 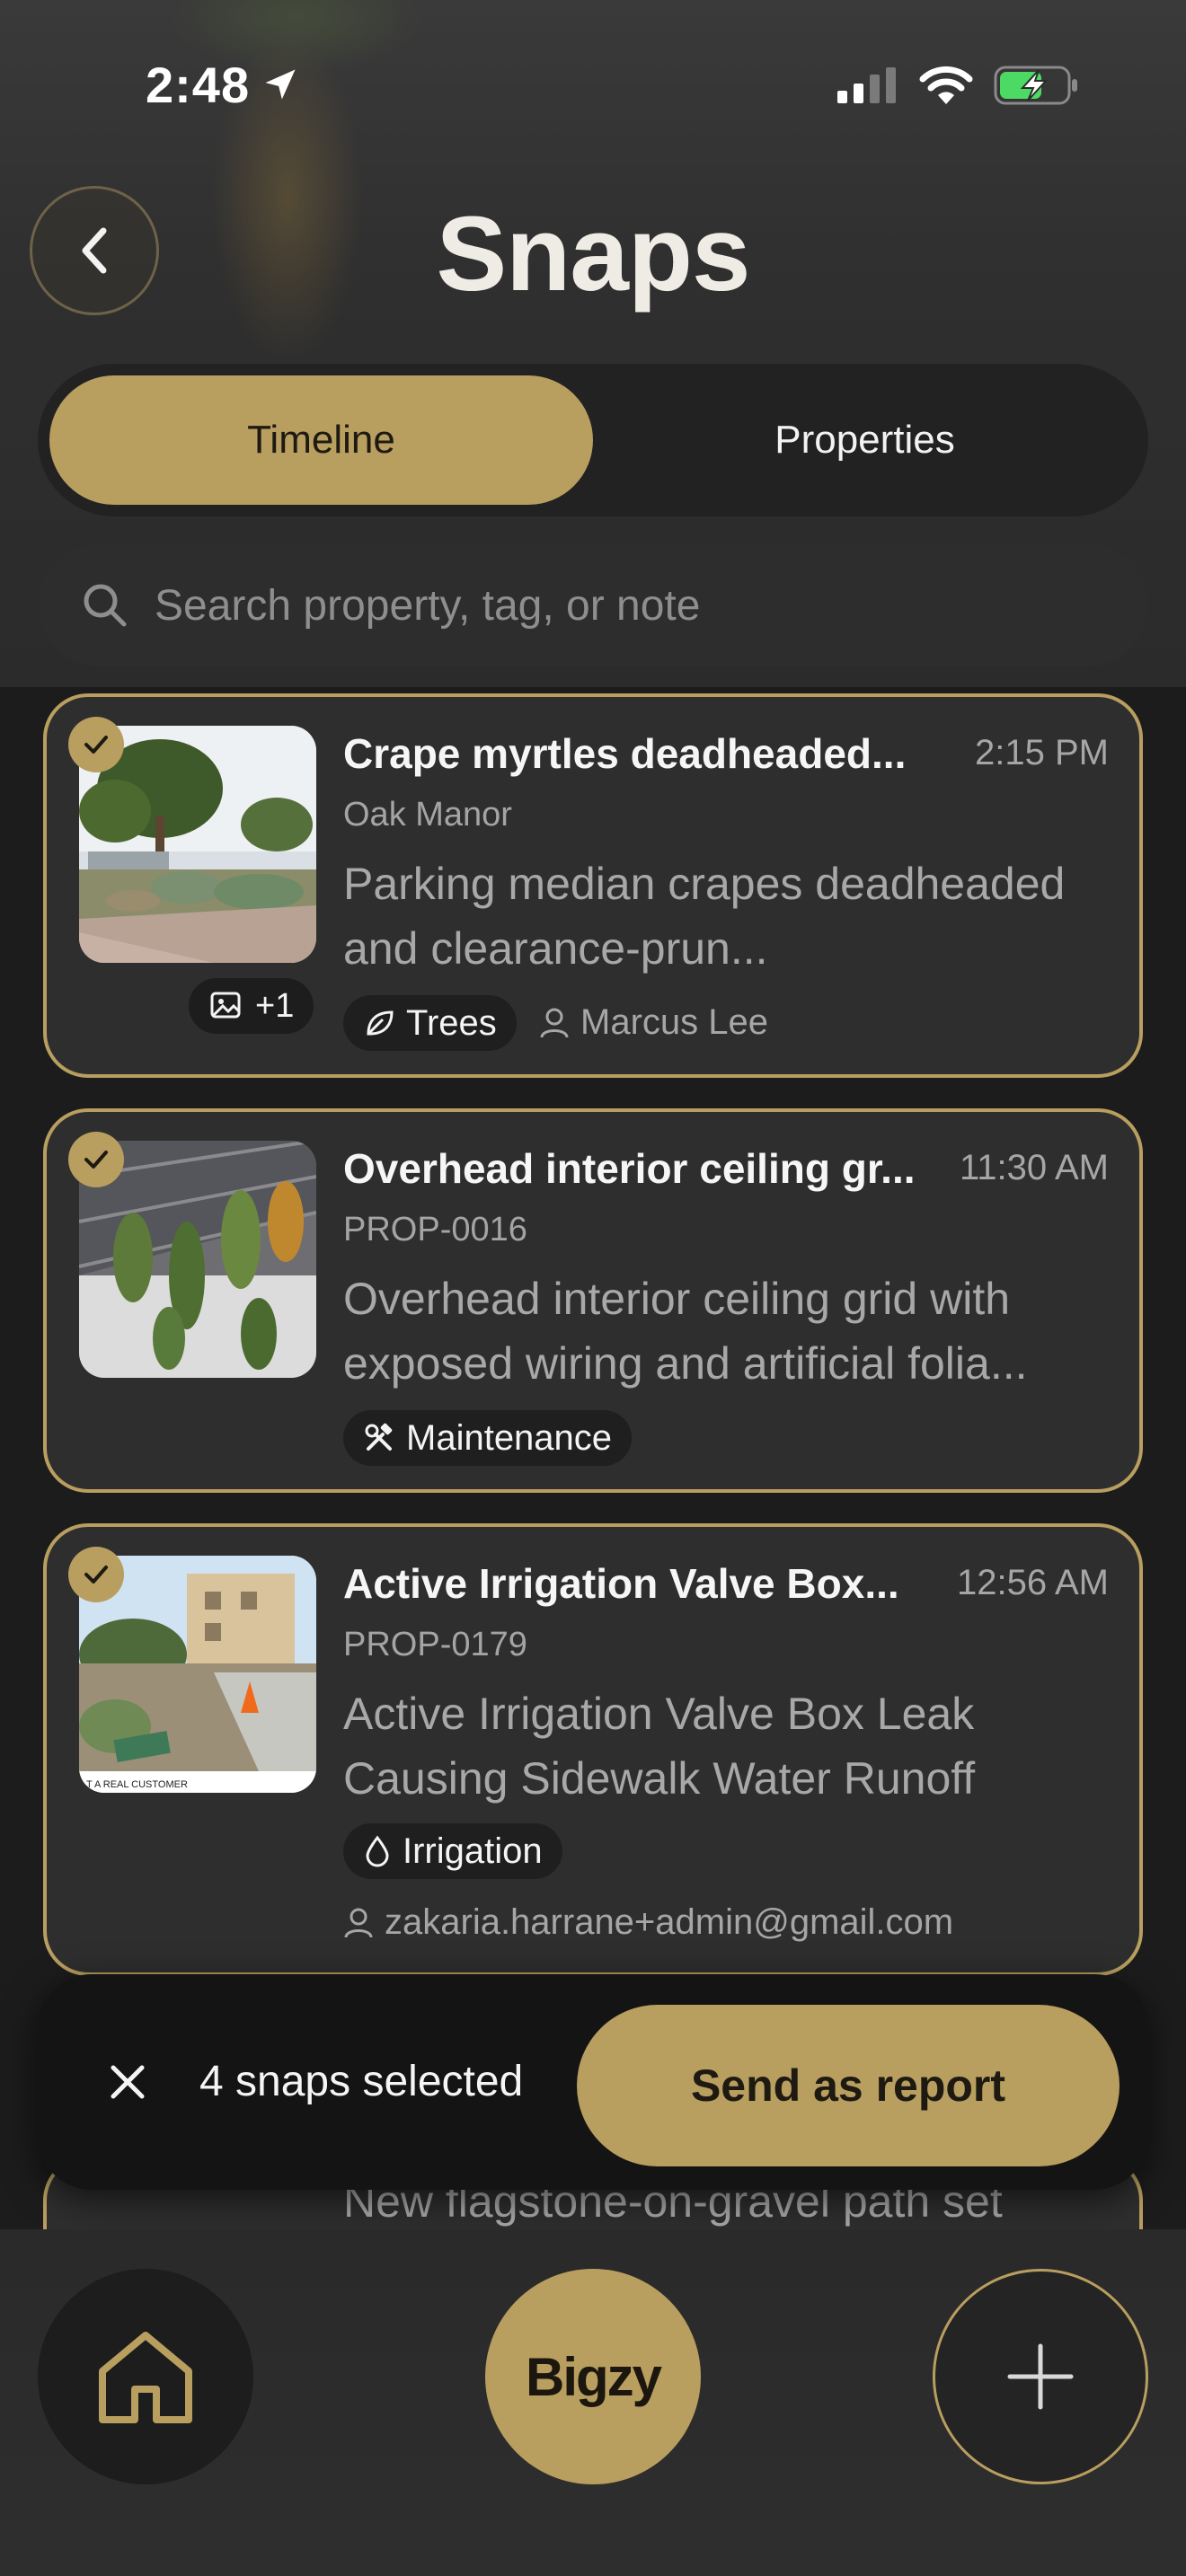 I want to click on home-button, so click(x=145, y=2376).